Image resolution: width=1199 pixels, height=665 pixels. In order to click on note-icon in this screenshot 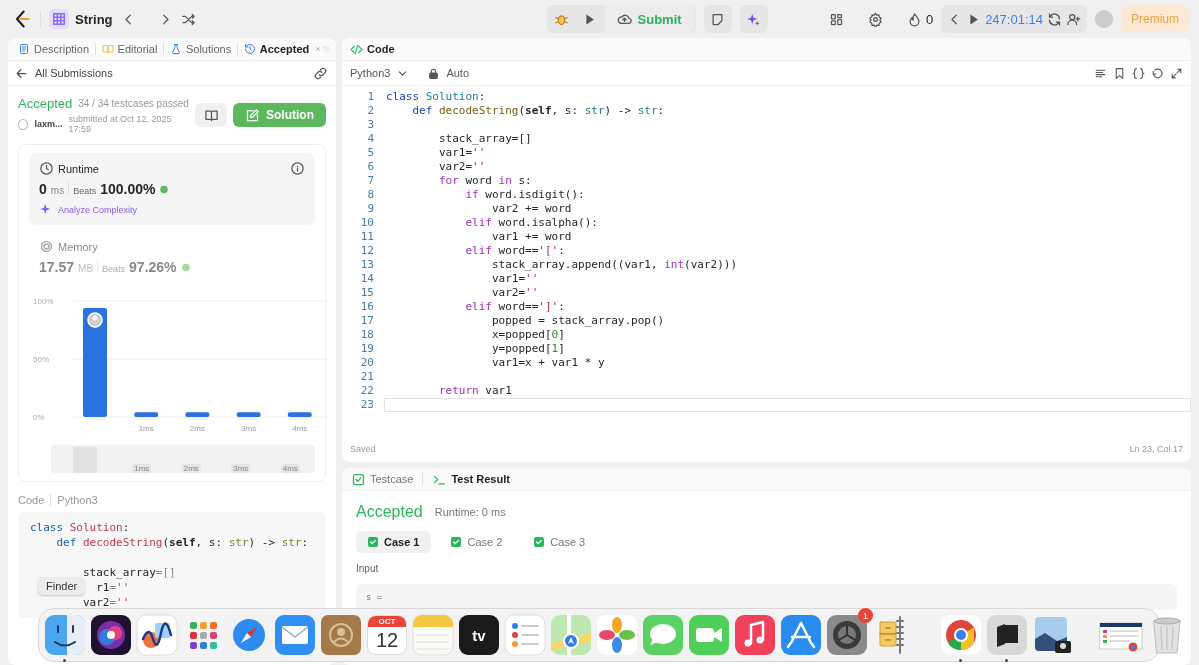, I will do `click(718, 19)`.